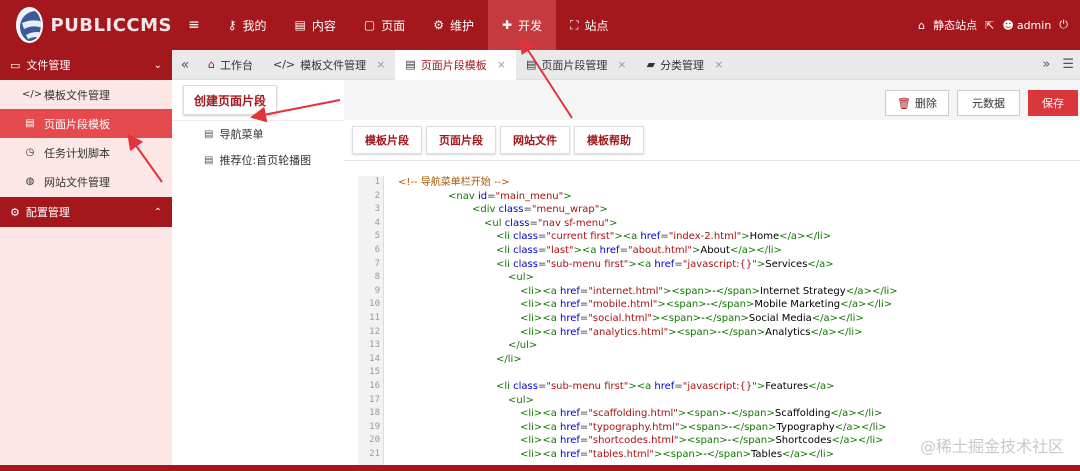 This screenshot has height=471, width=1080. I want to click on folder-open-icon: ▰, so click(651, 64).